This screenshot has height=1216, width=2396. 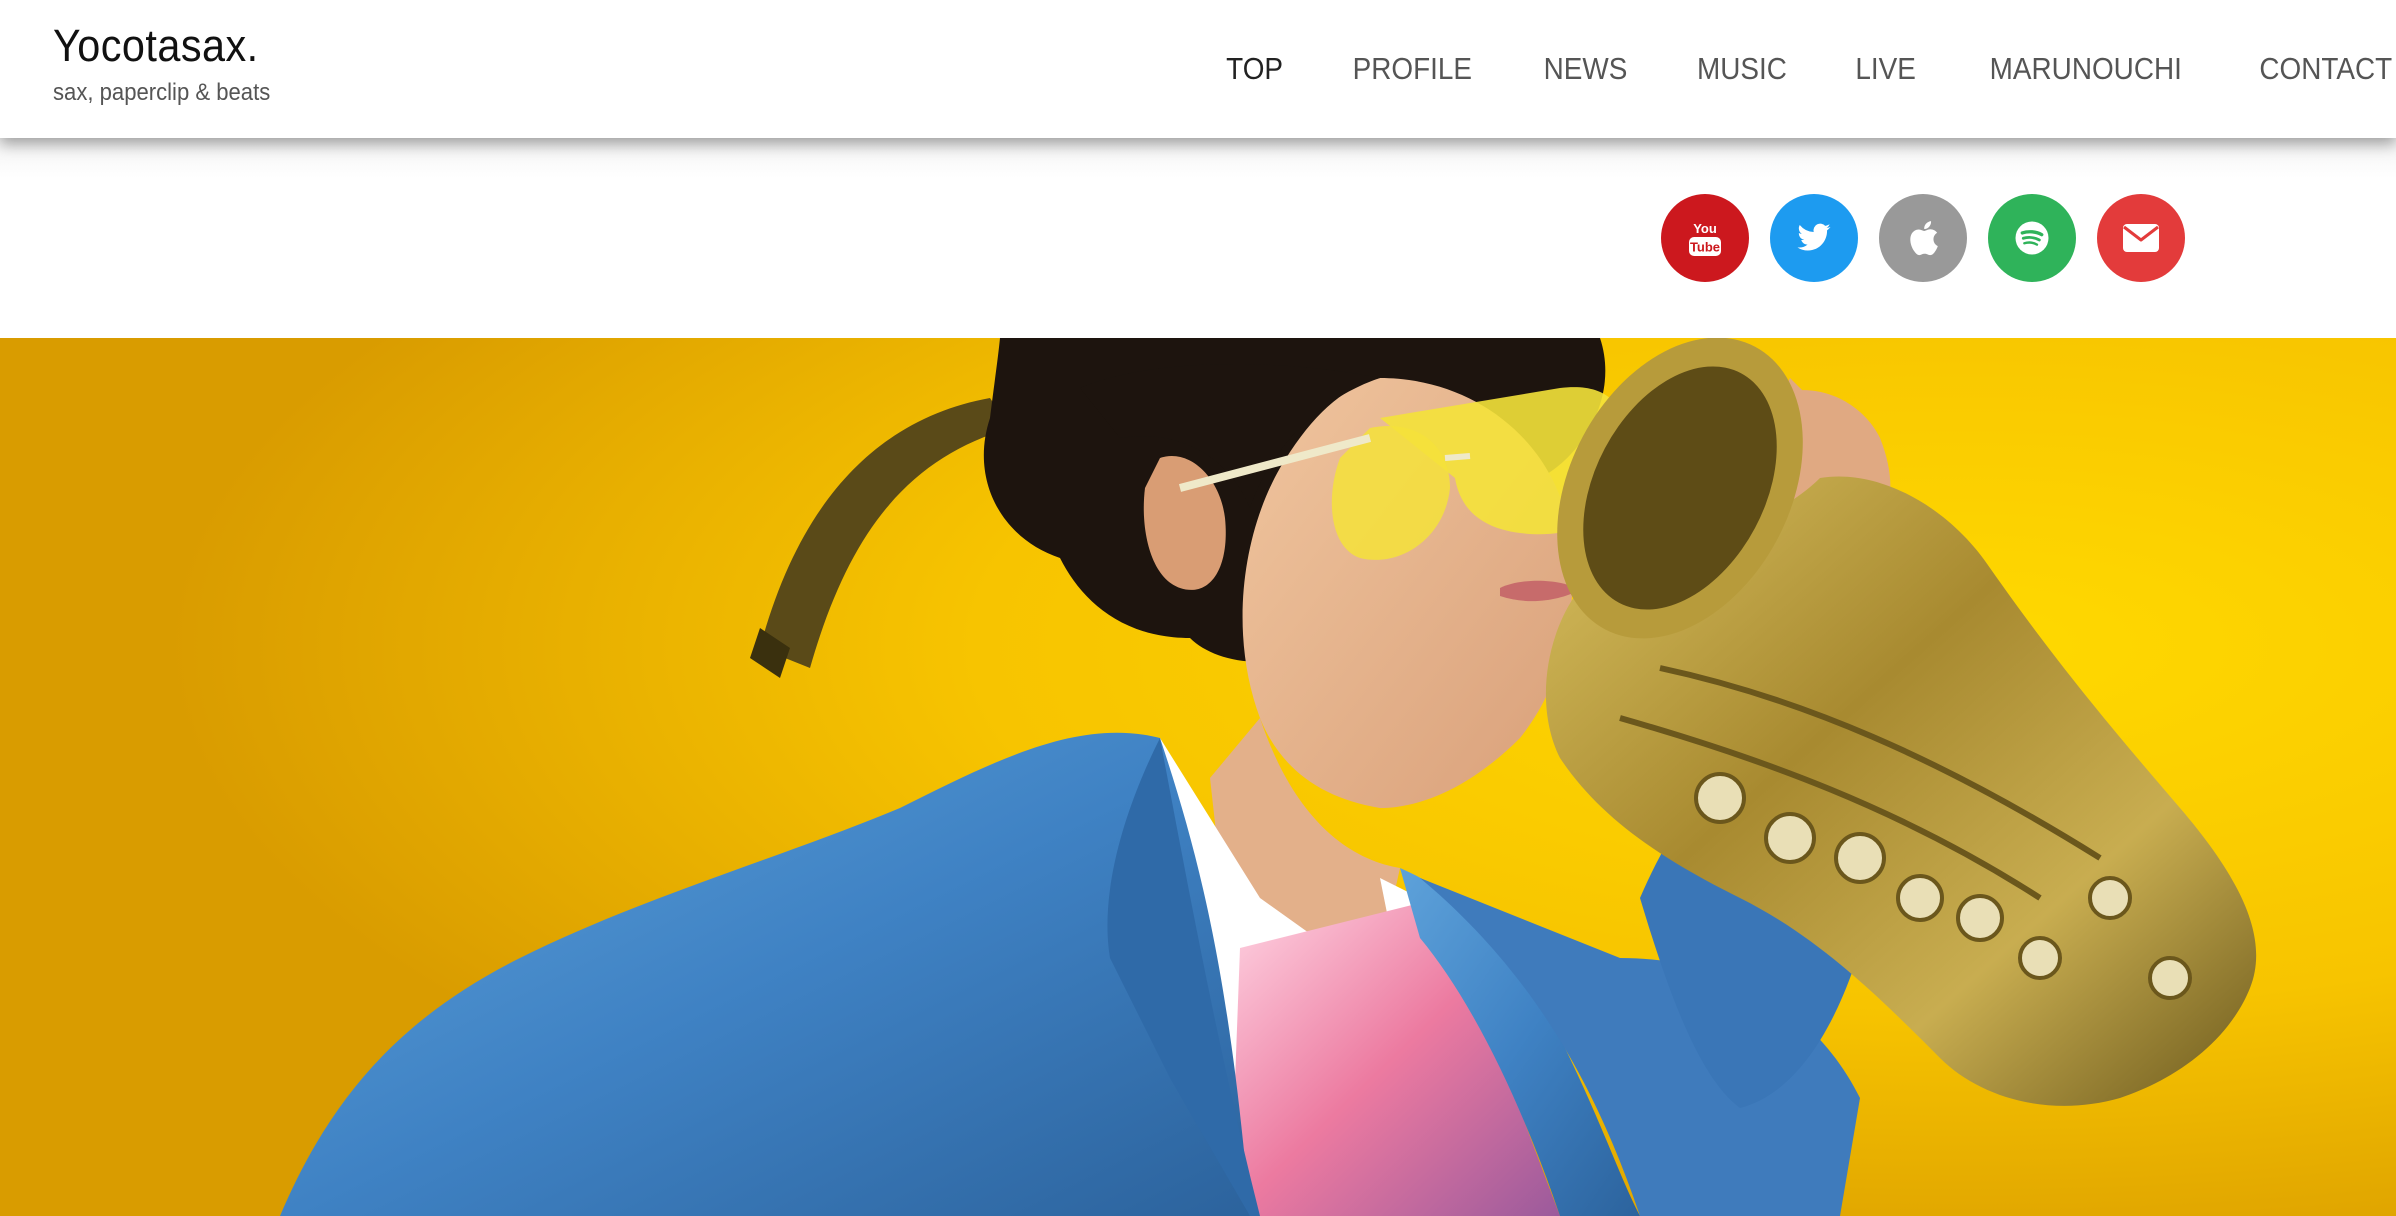 I want to click on spotify-icon, so click(x=2032, y=238).